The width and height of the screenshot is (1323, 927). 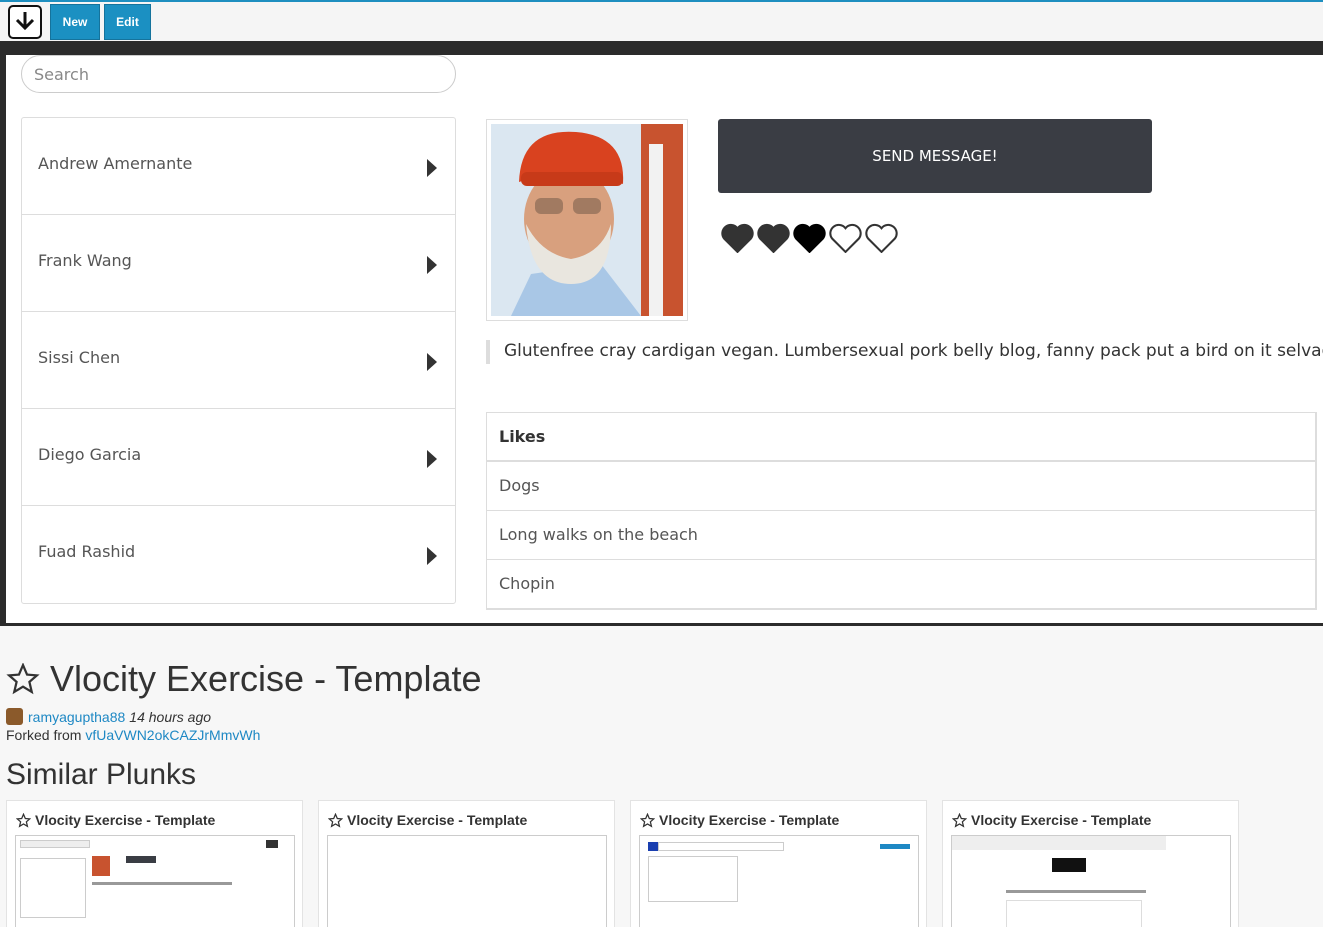 What do you see at coordinates (79, 357) in the screenshot?
I see `person-name: Sissi Chen` at bounding box center [79, 357].